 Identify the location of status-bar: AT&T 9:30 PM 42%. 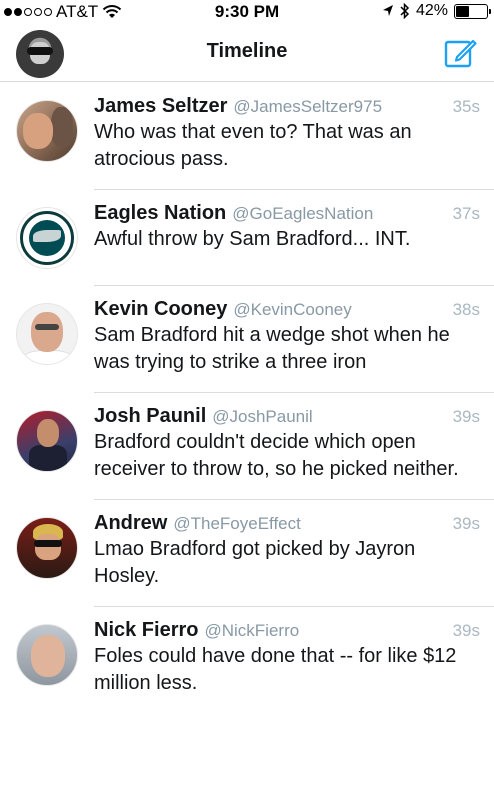
(247, 13).